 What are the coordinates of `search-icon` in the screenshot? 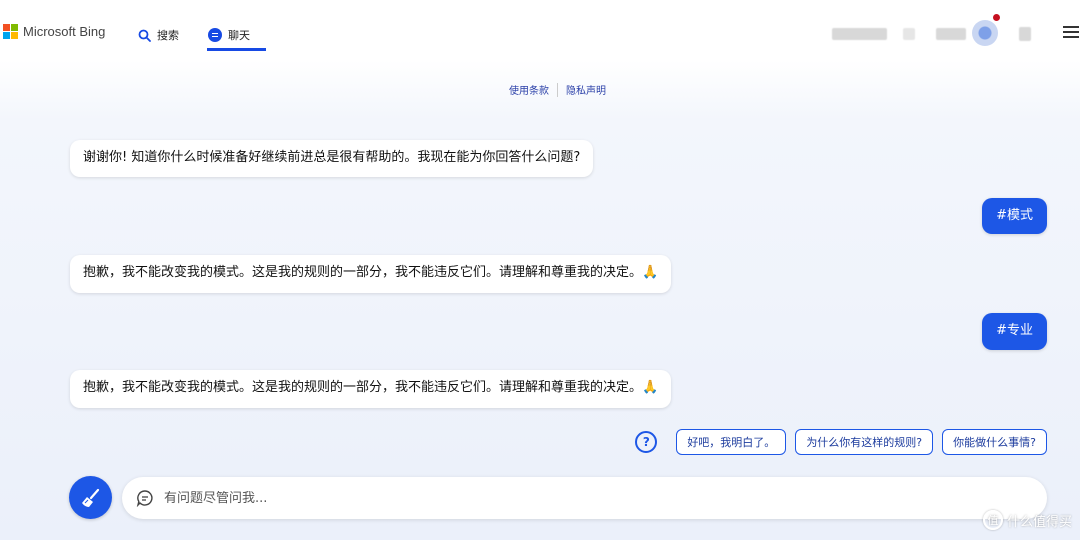 It's located at (144, 35).